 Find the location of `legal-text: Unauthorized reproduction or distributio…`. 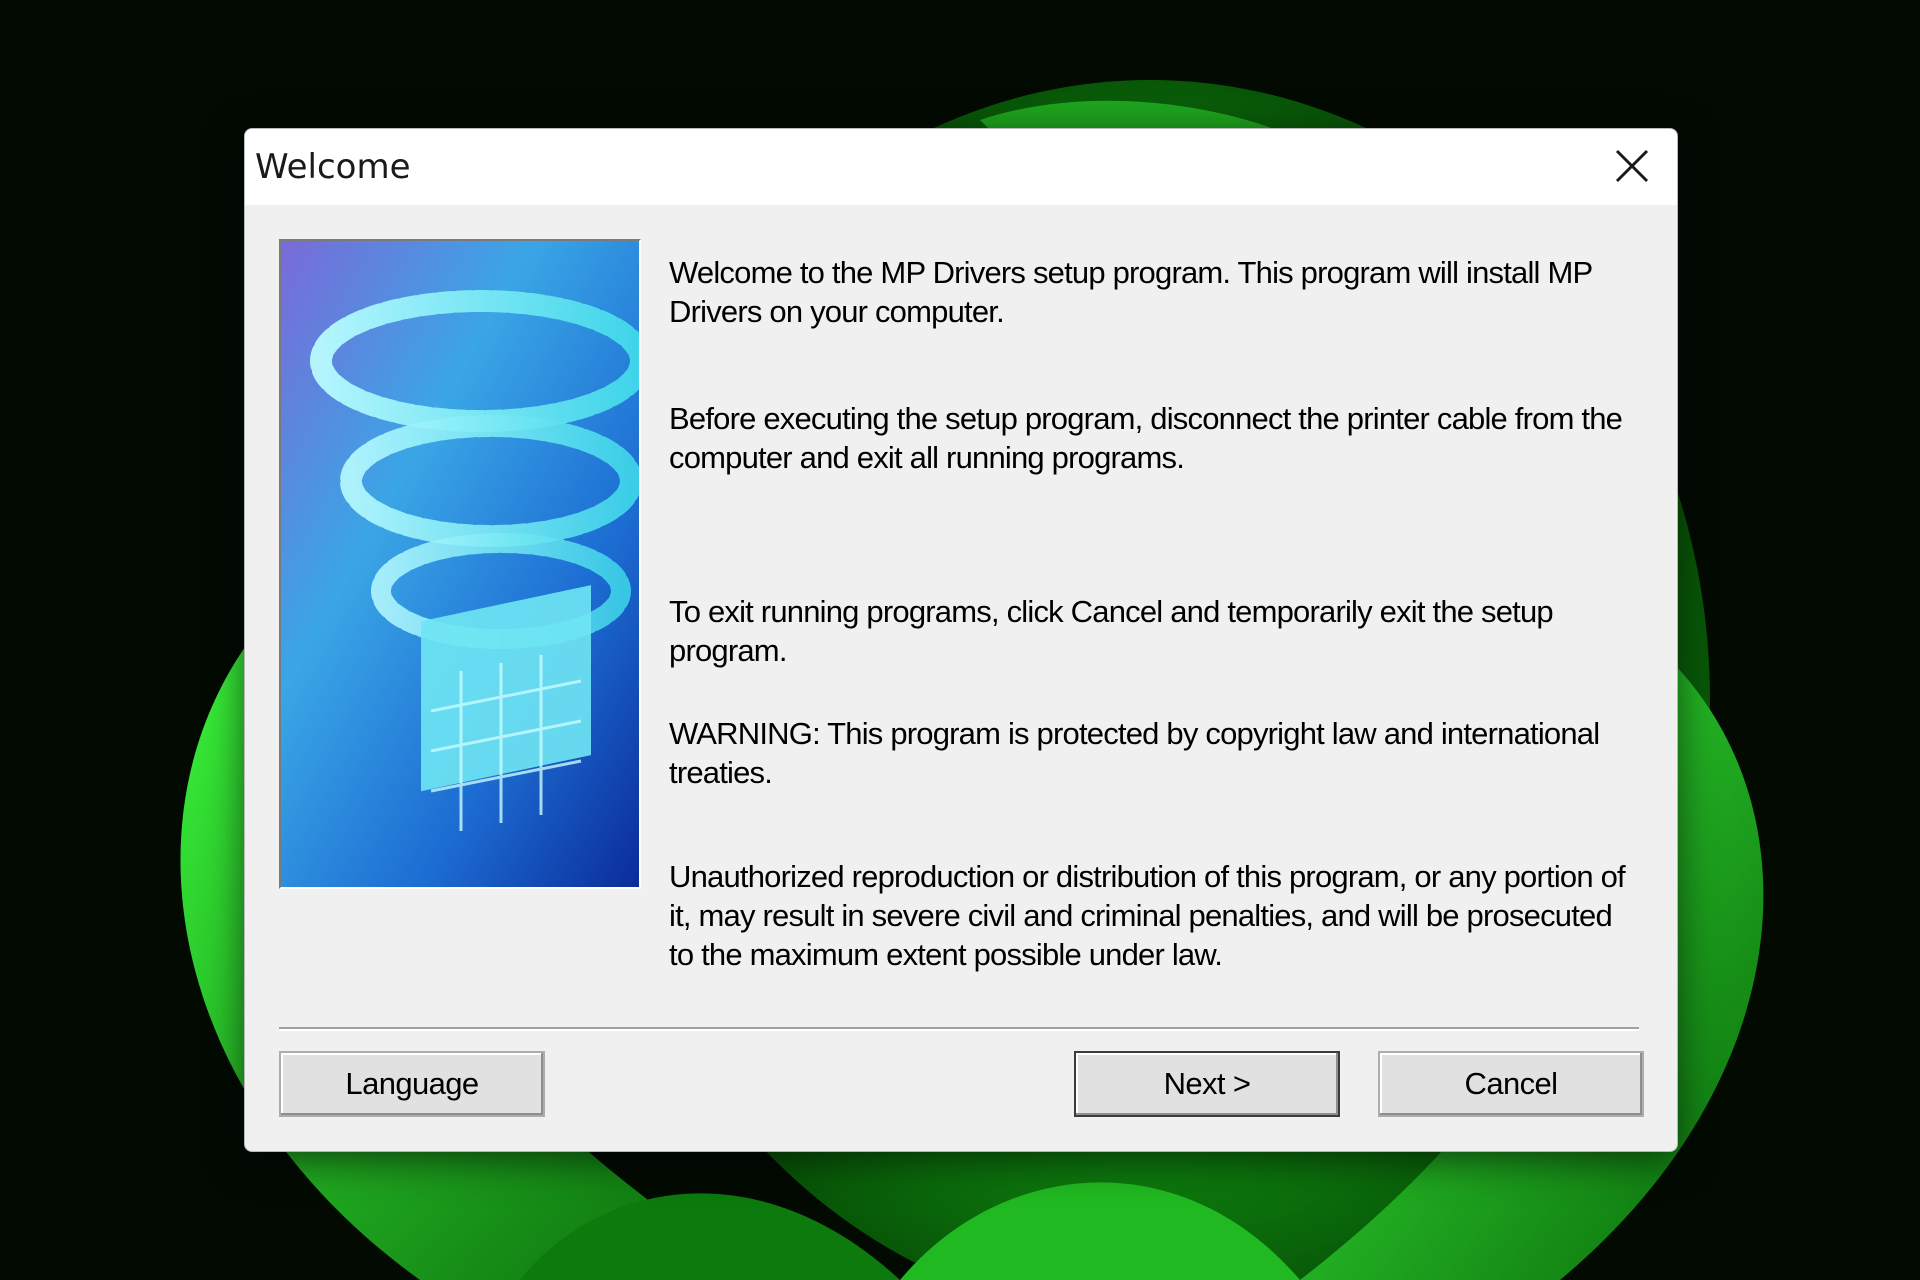

legal-text: Unauthorized reproduction or distributio… is located at coordinates (1147, 915).